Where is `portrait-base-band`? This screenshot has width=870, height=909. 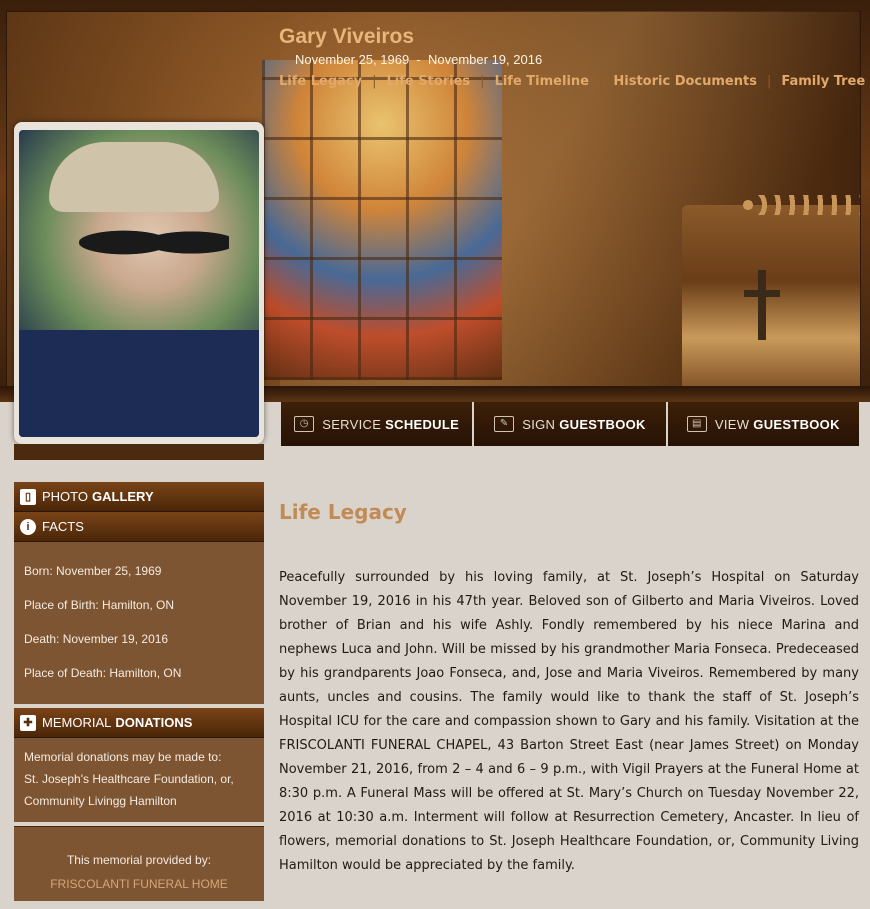 portrait-base-band is located at coordinates (139, 452).